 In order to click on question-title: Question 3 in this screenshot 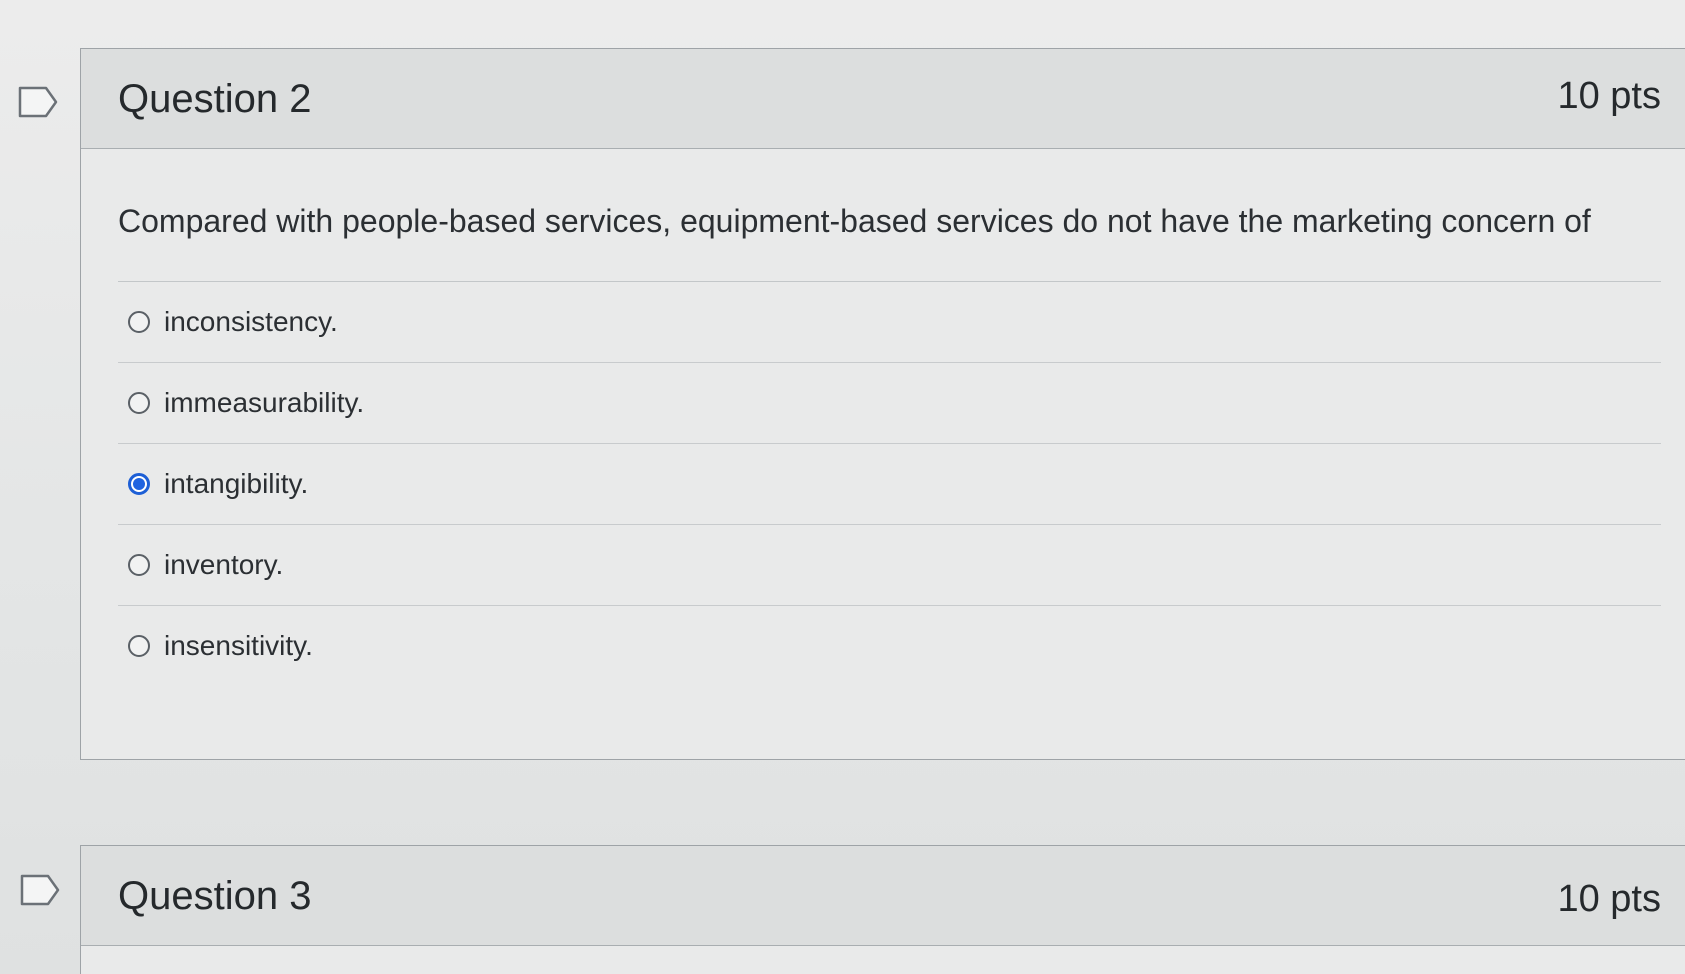, I will do `click(215, 896)`.